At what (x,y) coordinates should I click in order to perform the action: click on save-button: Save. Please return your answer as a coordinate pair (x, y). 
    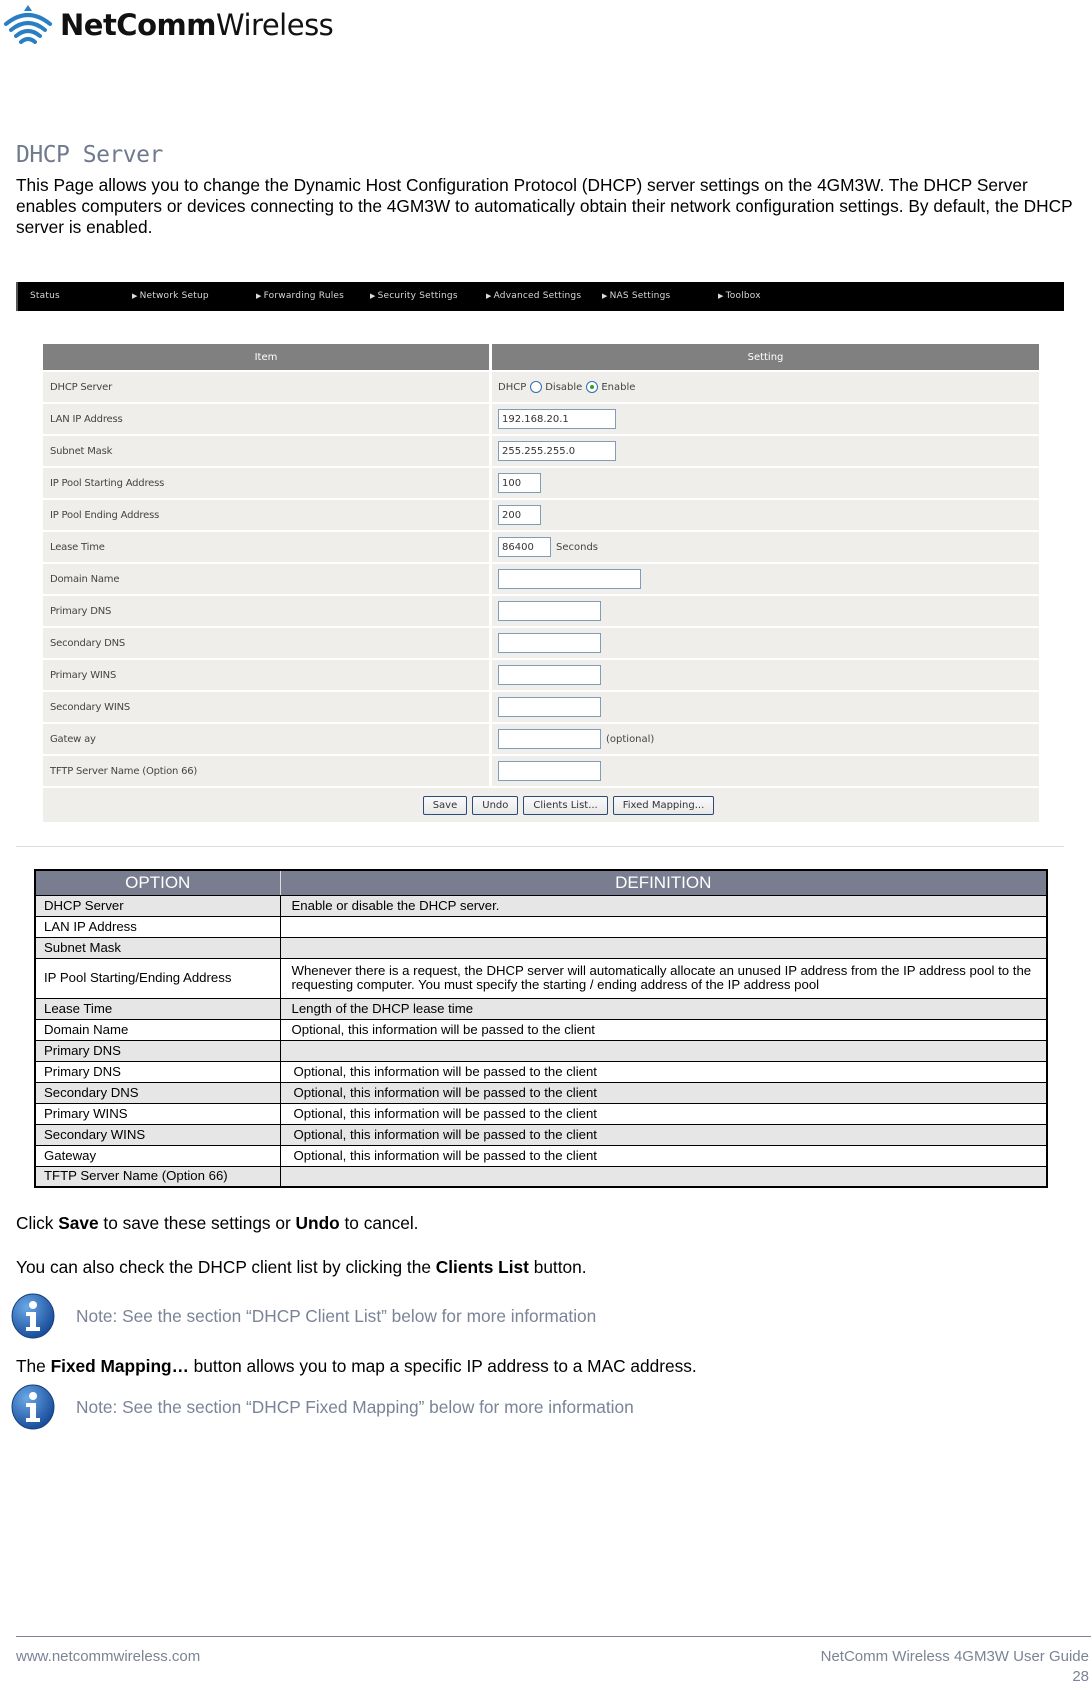
    Looking at the image, I should click on (445, 805).